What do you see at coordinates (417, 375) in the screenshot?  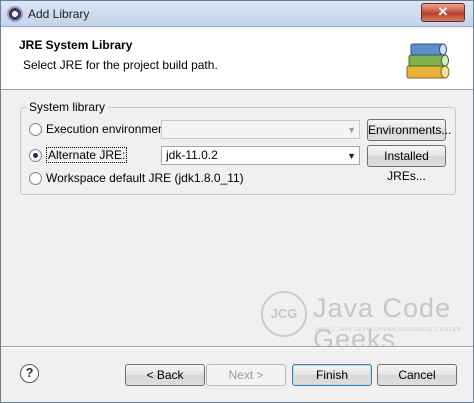 I see `cancel-button: Cancel` at bounding box center [417, 375].